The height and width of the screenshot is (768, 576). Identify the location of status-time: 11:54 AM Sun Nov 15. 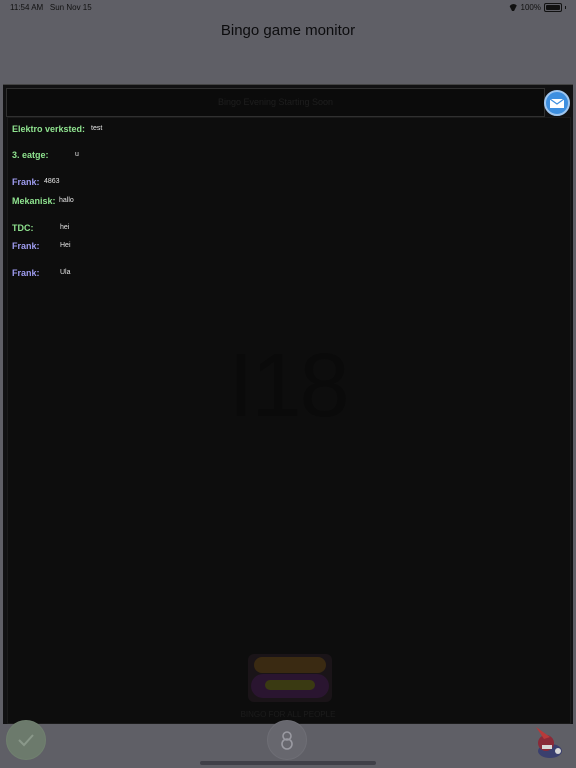
(51, 7).